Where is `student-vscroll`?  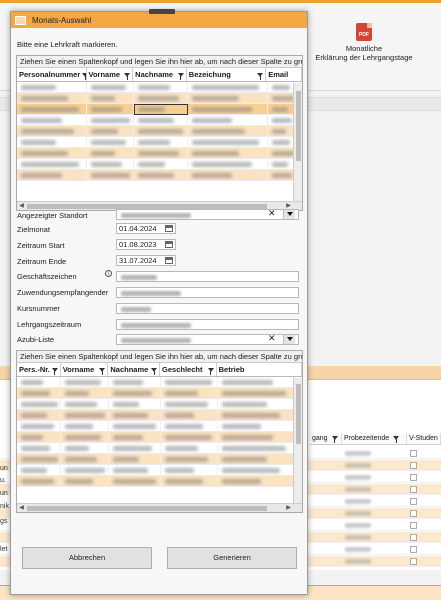
student-vscroll is located at coordinates (297, 441).